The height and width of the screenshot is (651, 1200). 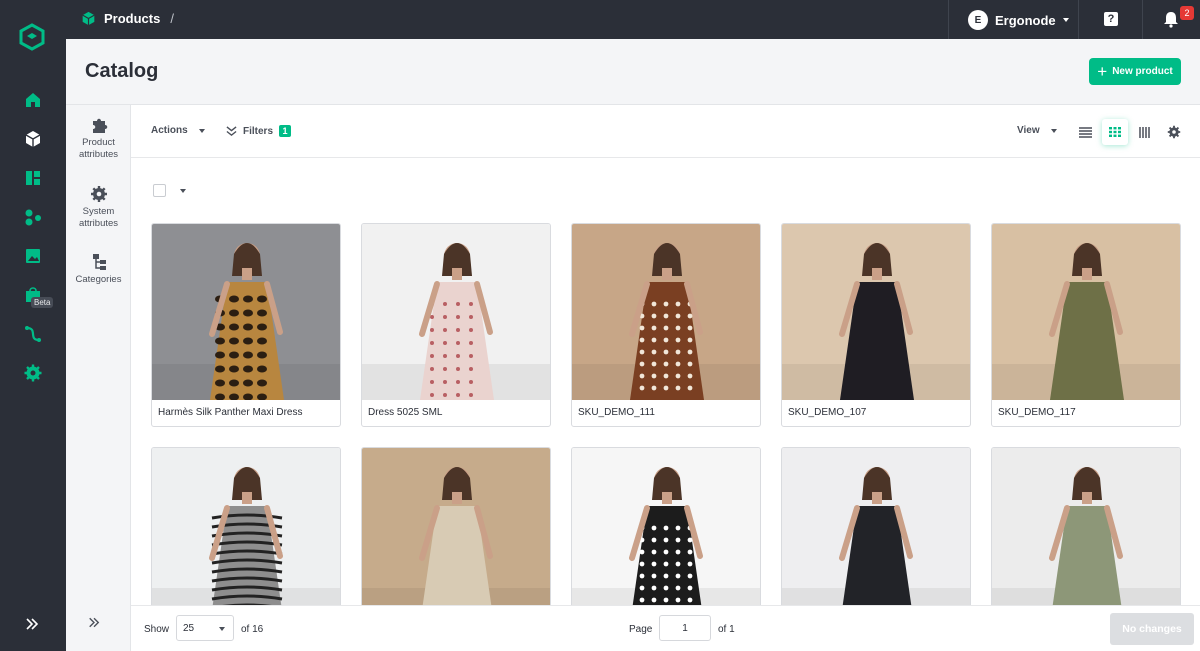 I want to click on product-name: SKU_DEMO_111, so click(x=616, y=412).